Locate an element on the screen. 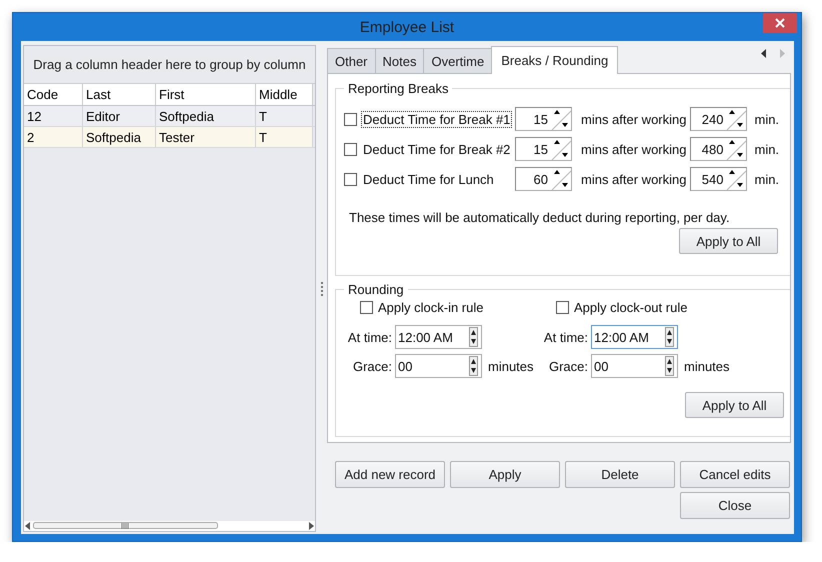 The width and height of the screenshot is (822, 562). checkbox-label: Deduct Time for Break #2 is located at coordinates (436, 149).